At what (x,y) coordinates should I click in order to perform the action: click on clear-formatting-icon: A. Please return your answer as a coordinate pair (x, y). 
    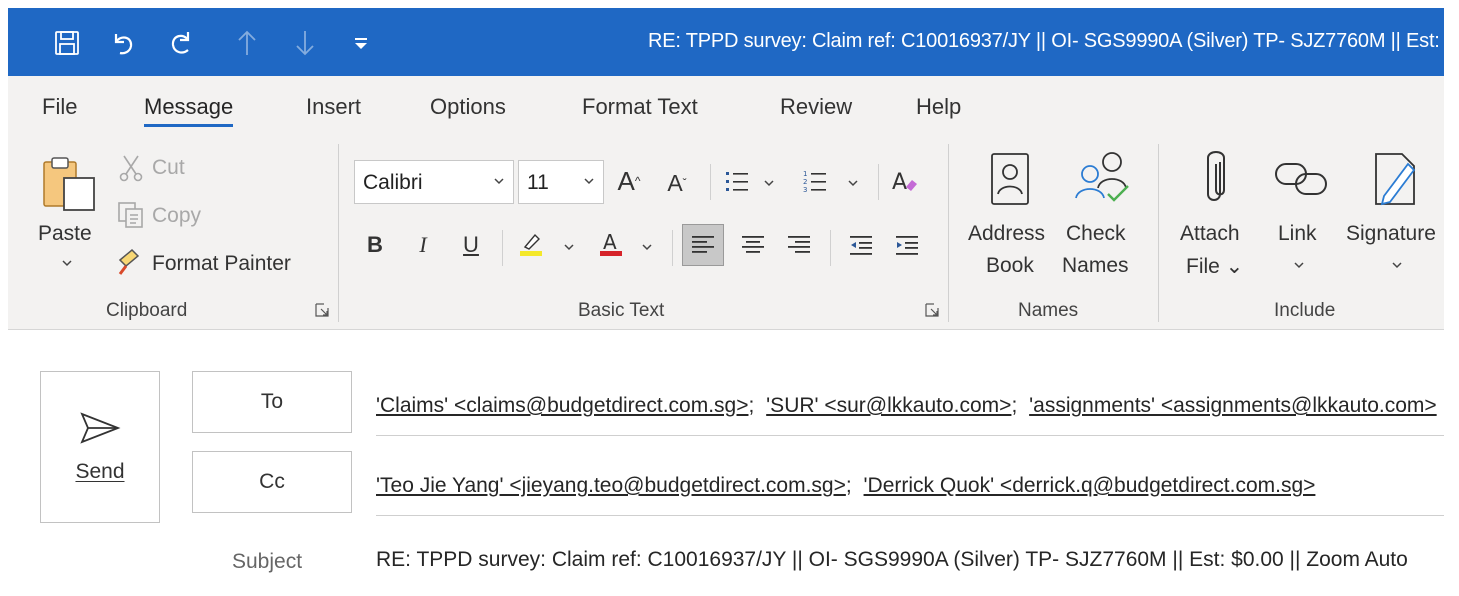
    Looking at the image, I should click on (905, 181).